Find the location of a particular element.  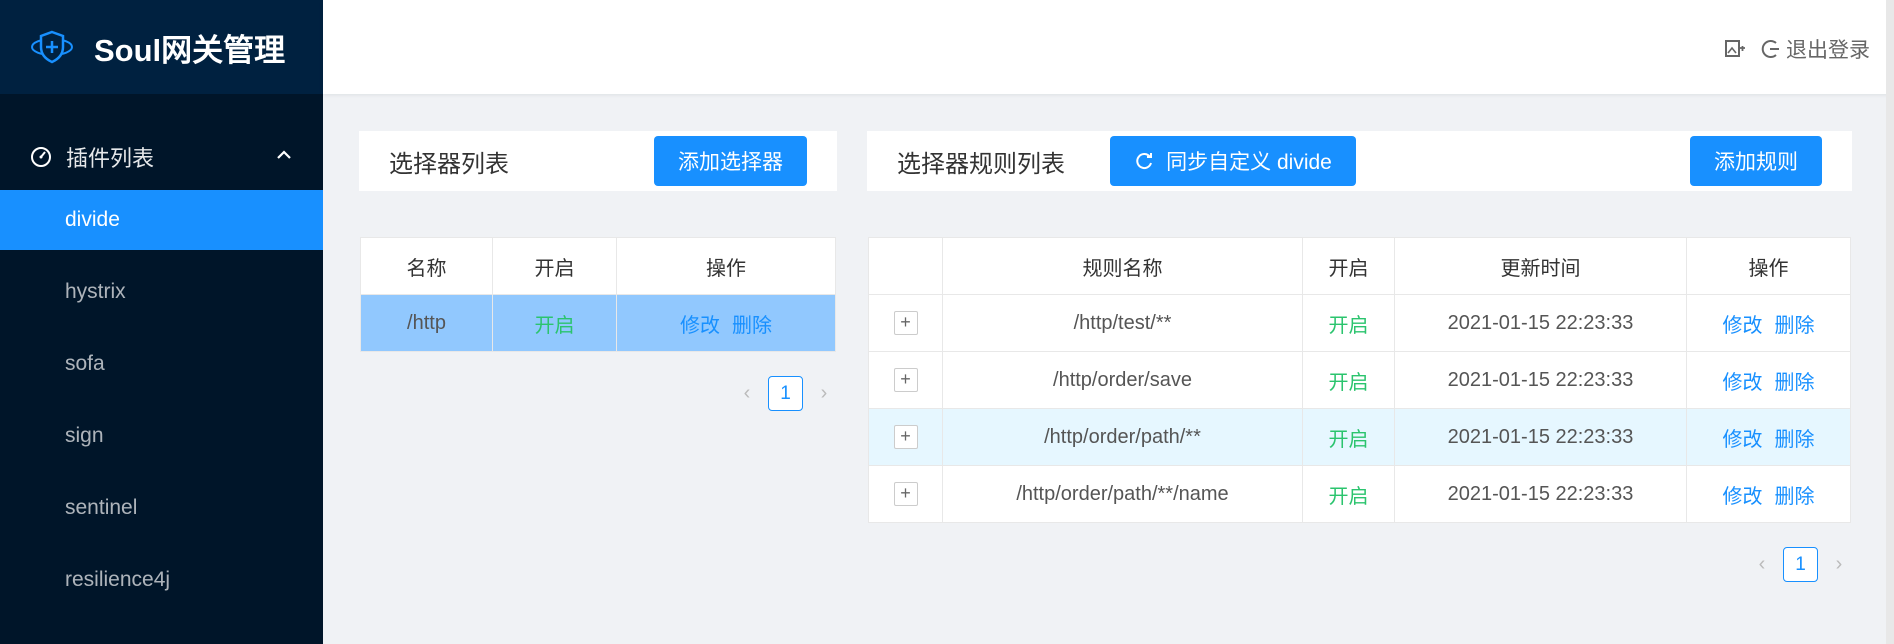

sidebar-item-resilience4j: resilience4j is located at coordinates (161, 580).